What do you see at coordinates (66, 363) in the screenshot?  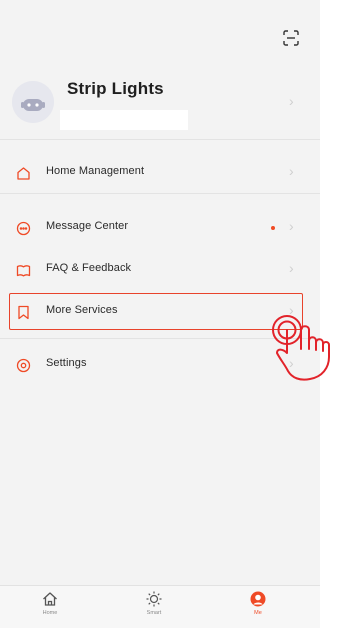 I see `menu-label: Settings` at bounding box center [66, 363].